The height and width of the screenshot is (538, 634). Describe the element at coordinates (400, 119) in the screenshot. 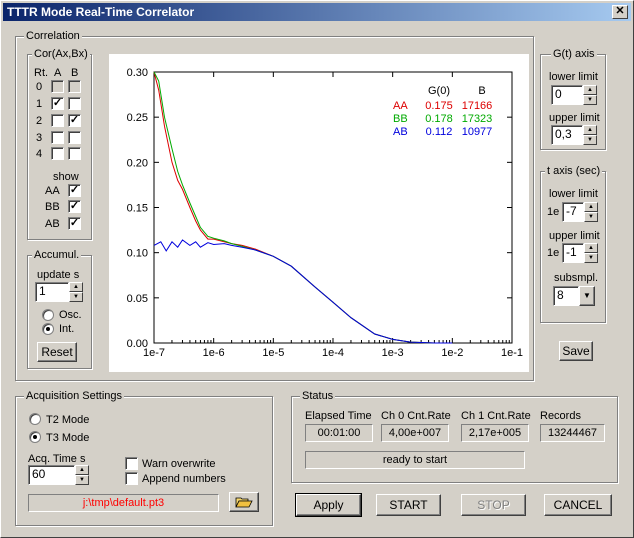

I see `legend-series-name: BB` at that location.